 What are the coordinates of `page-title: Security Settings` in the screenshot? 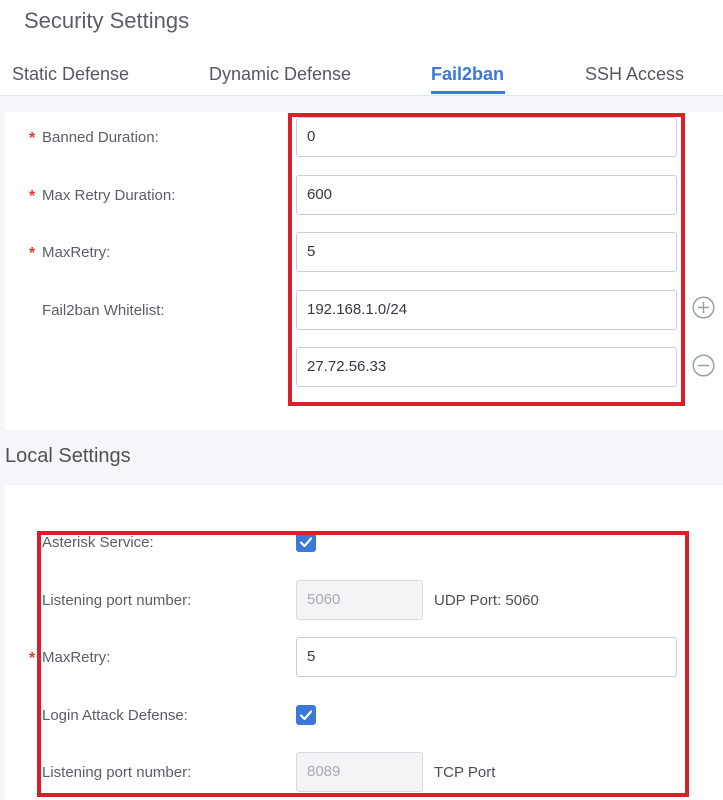 It's located at (107, 20).